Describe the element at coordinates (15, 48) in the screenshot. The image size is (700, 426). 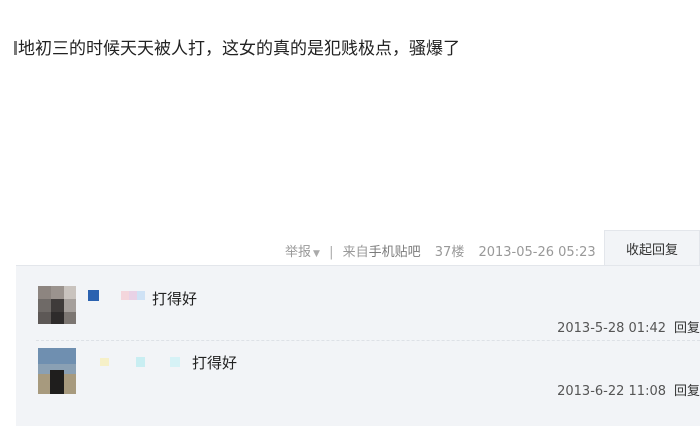
I see `text-cursor-mark` at that location.